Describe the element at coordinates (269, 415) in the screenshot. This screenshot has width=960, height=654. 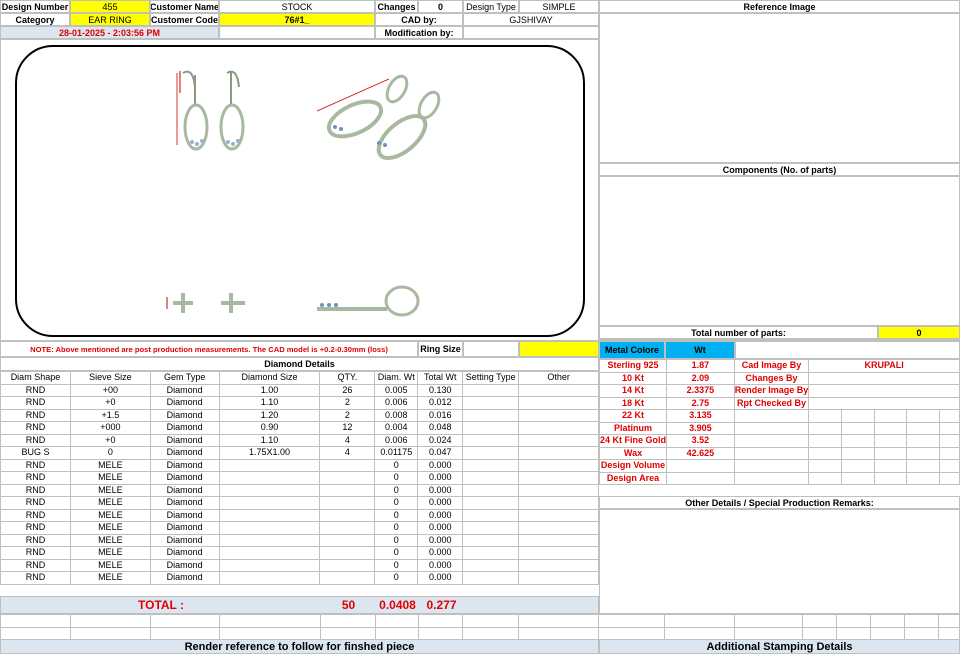
I see `diamond-cell: 1.20` at that location.